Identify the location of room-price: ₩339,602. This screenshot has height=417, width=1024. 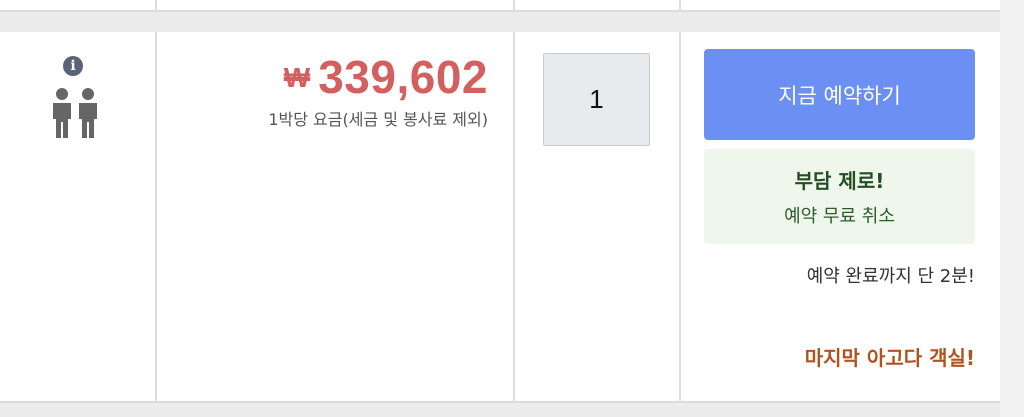
(323, 78).